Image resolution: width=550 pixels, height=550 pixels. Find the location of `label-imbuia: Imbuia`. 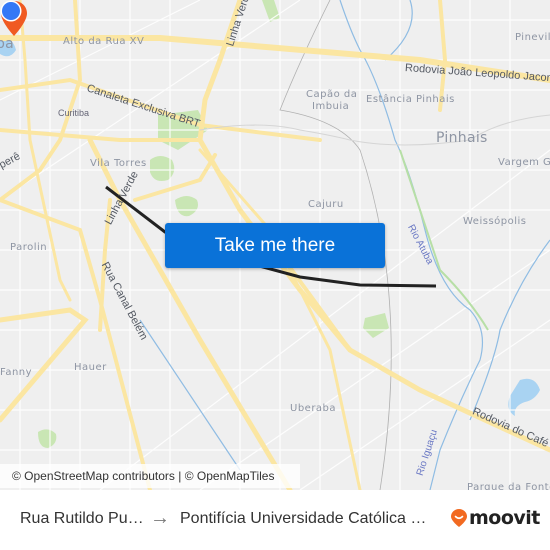

label-imbuia: Imbuia is located at coordinates (331, 106).